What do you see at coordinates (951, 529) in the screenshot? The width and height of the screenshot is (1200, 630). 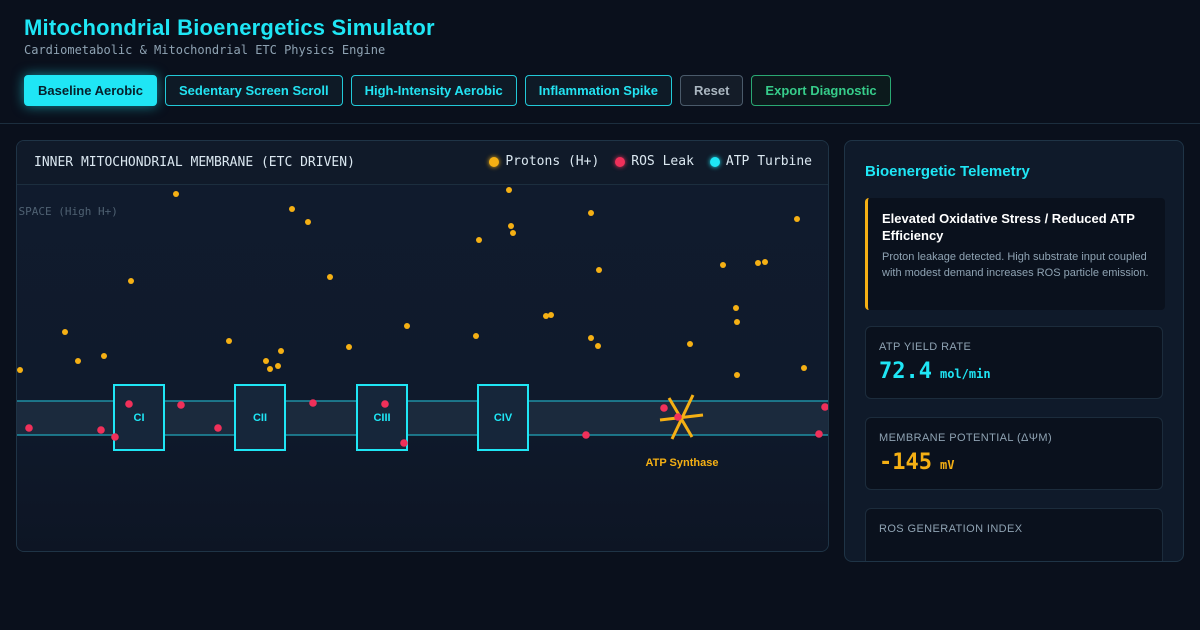 I see `metric-label: ROS GENERATION INDEX` at bounding box center [951, 529].